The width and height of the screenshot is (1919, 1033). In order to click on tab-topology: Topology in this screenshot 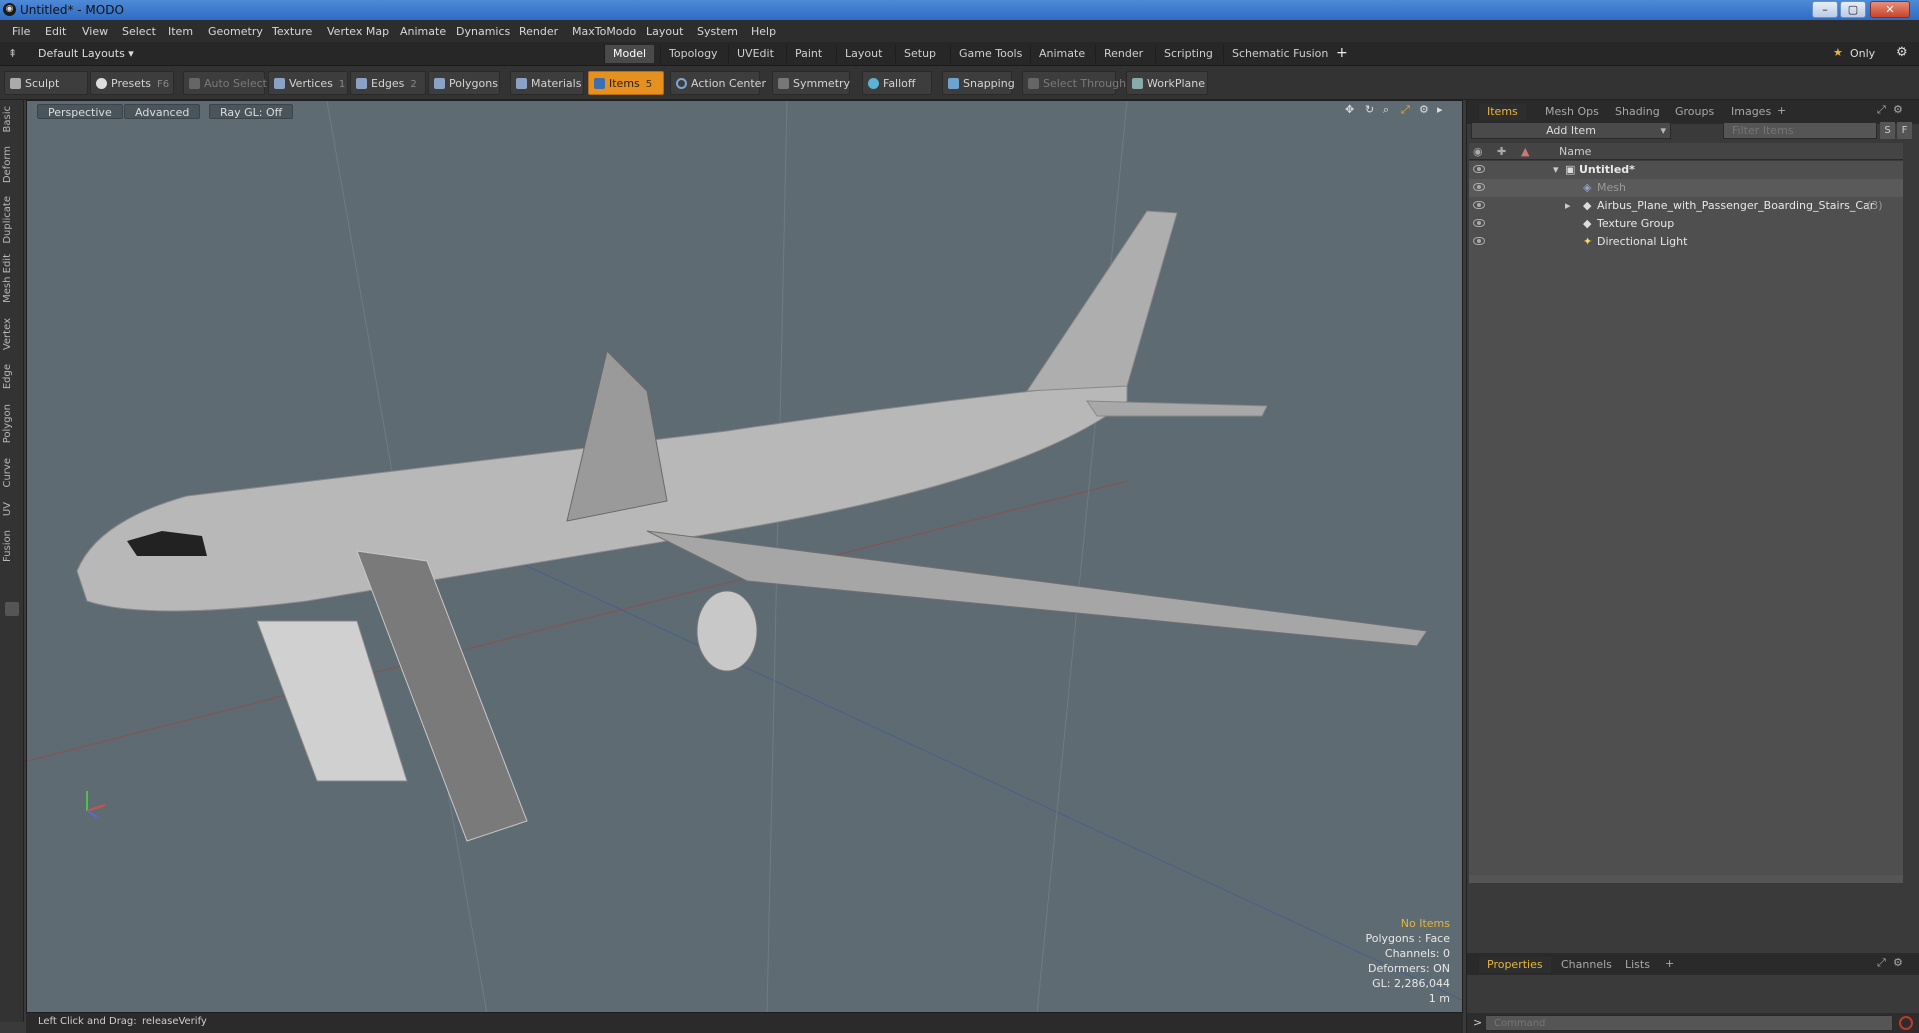, I will do `click(693, 54)`.